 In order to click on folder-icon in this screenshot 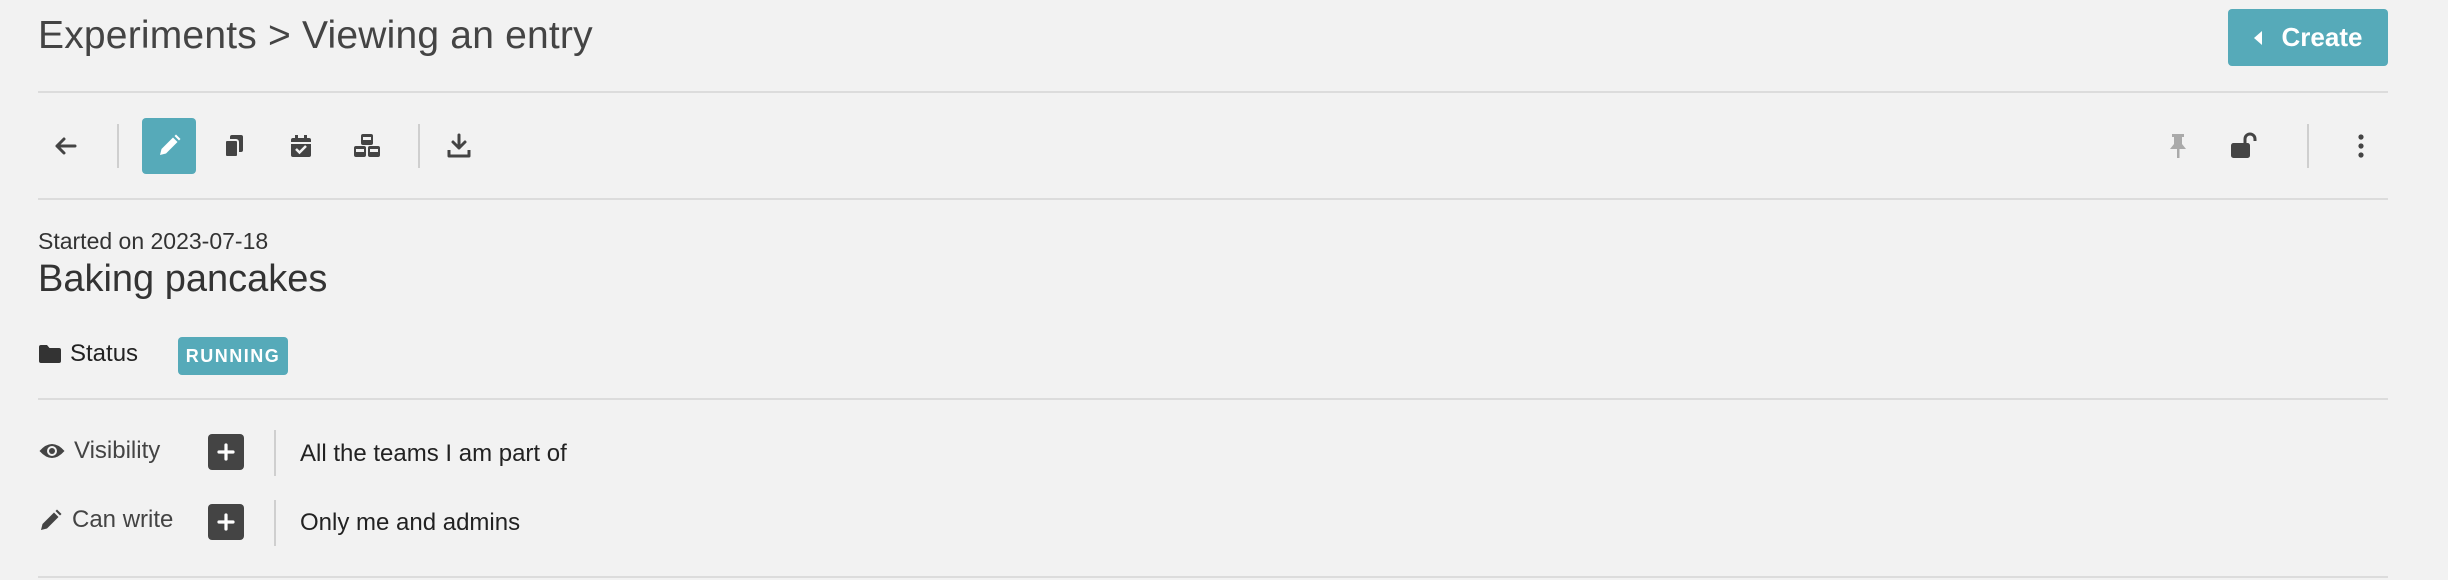, I will do `click(50, 354)`.